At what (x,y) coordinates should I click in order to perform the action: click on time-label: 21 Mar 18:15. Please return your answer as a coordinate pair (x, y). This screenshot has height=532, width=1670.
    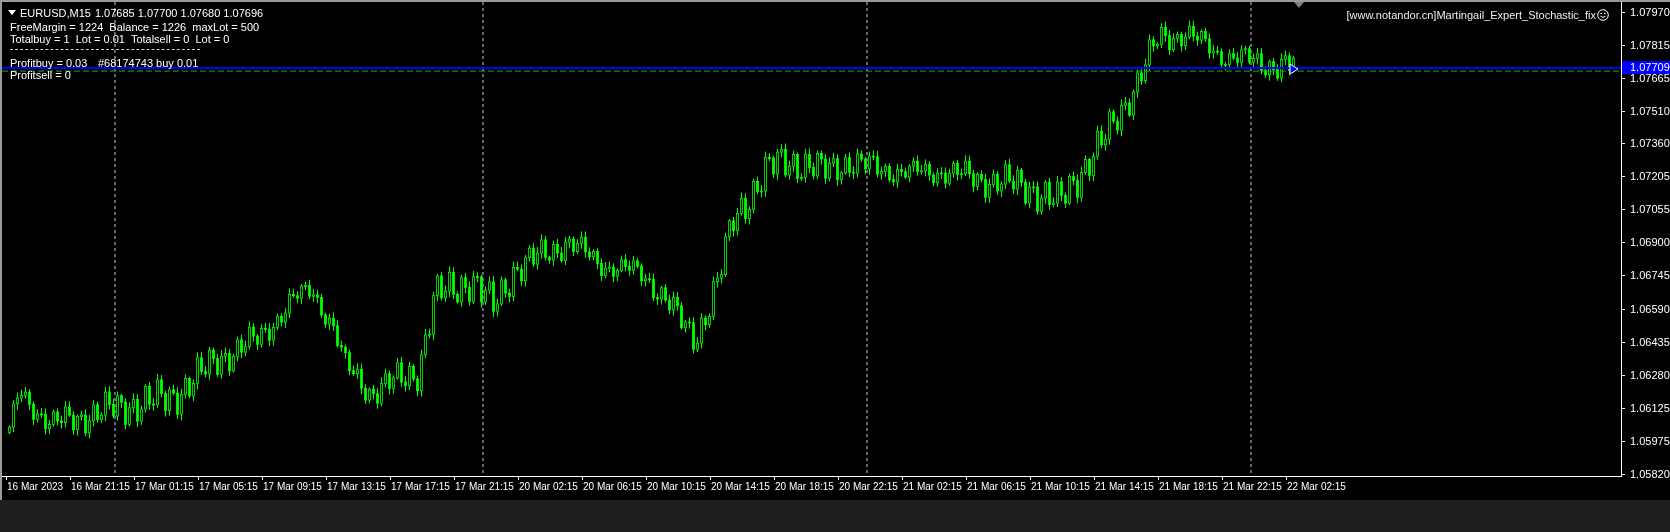
    Looking at the image, I should click on (1188, 487).